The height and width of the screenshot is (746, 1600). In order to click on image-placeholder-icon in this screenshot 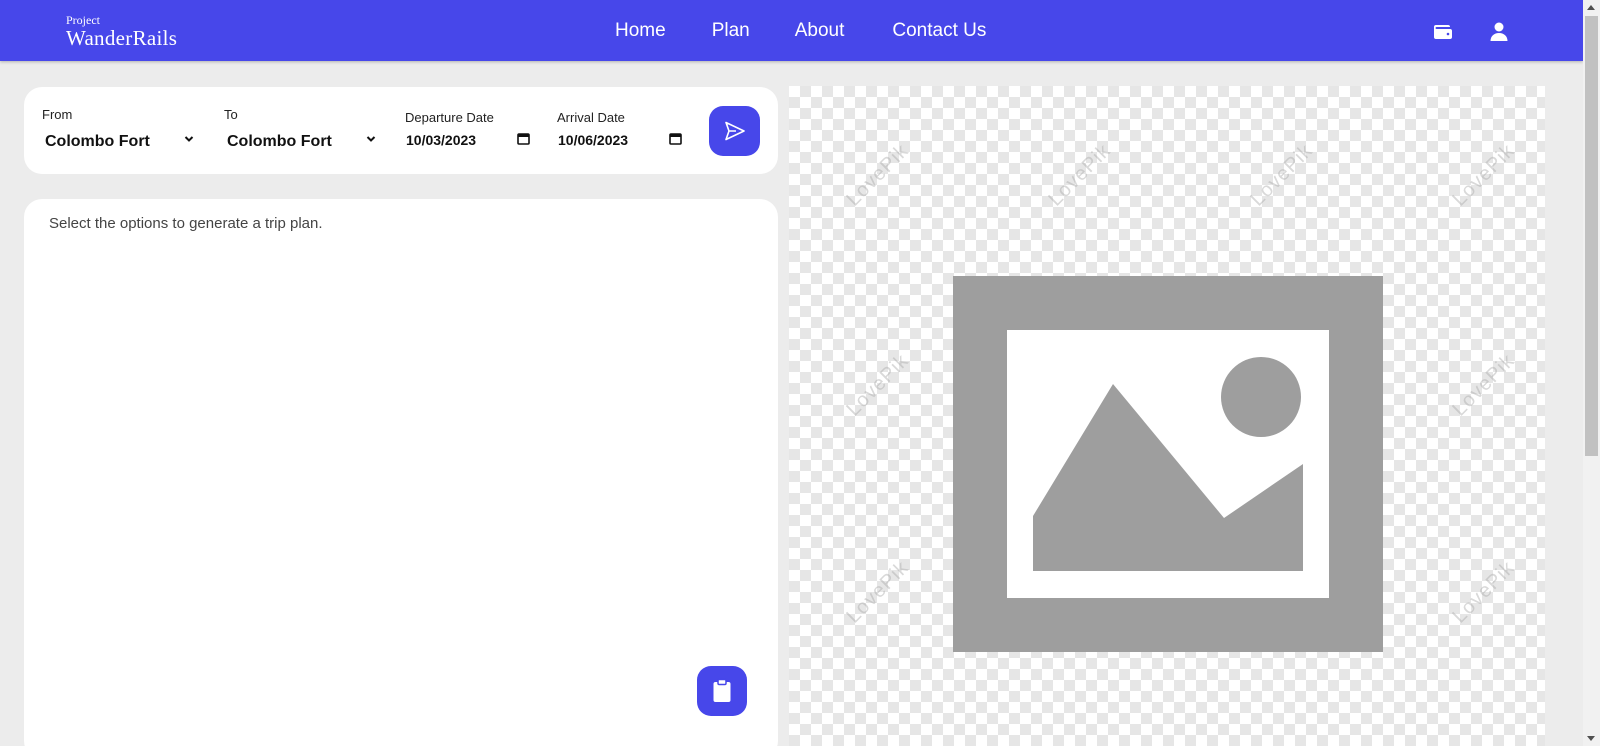, I will do `click(1168, 464)`.